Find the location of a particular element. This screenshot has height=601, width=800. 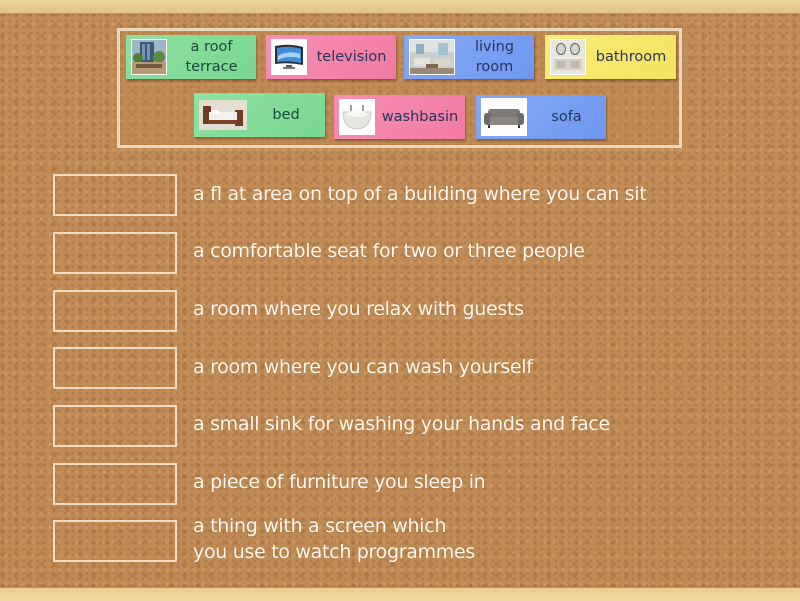

answer-card-roof-terrace: a roof terrace is located at coordinates (191, 57).